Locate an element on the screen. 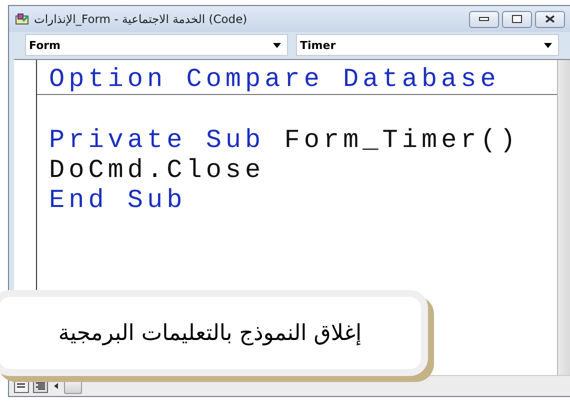  caption-text: إغلاق النموذج بالتعليمات البرمجية is located at coordinates (210, 333).